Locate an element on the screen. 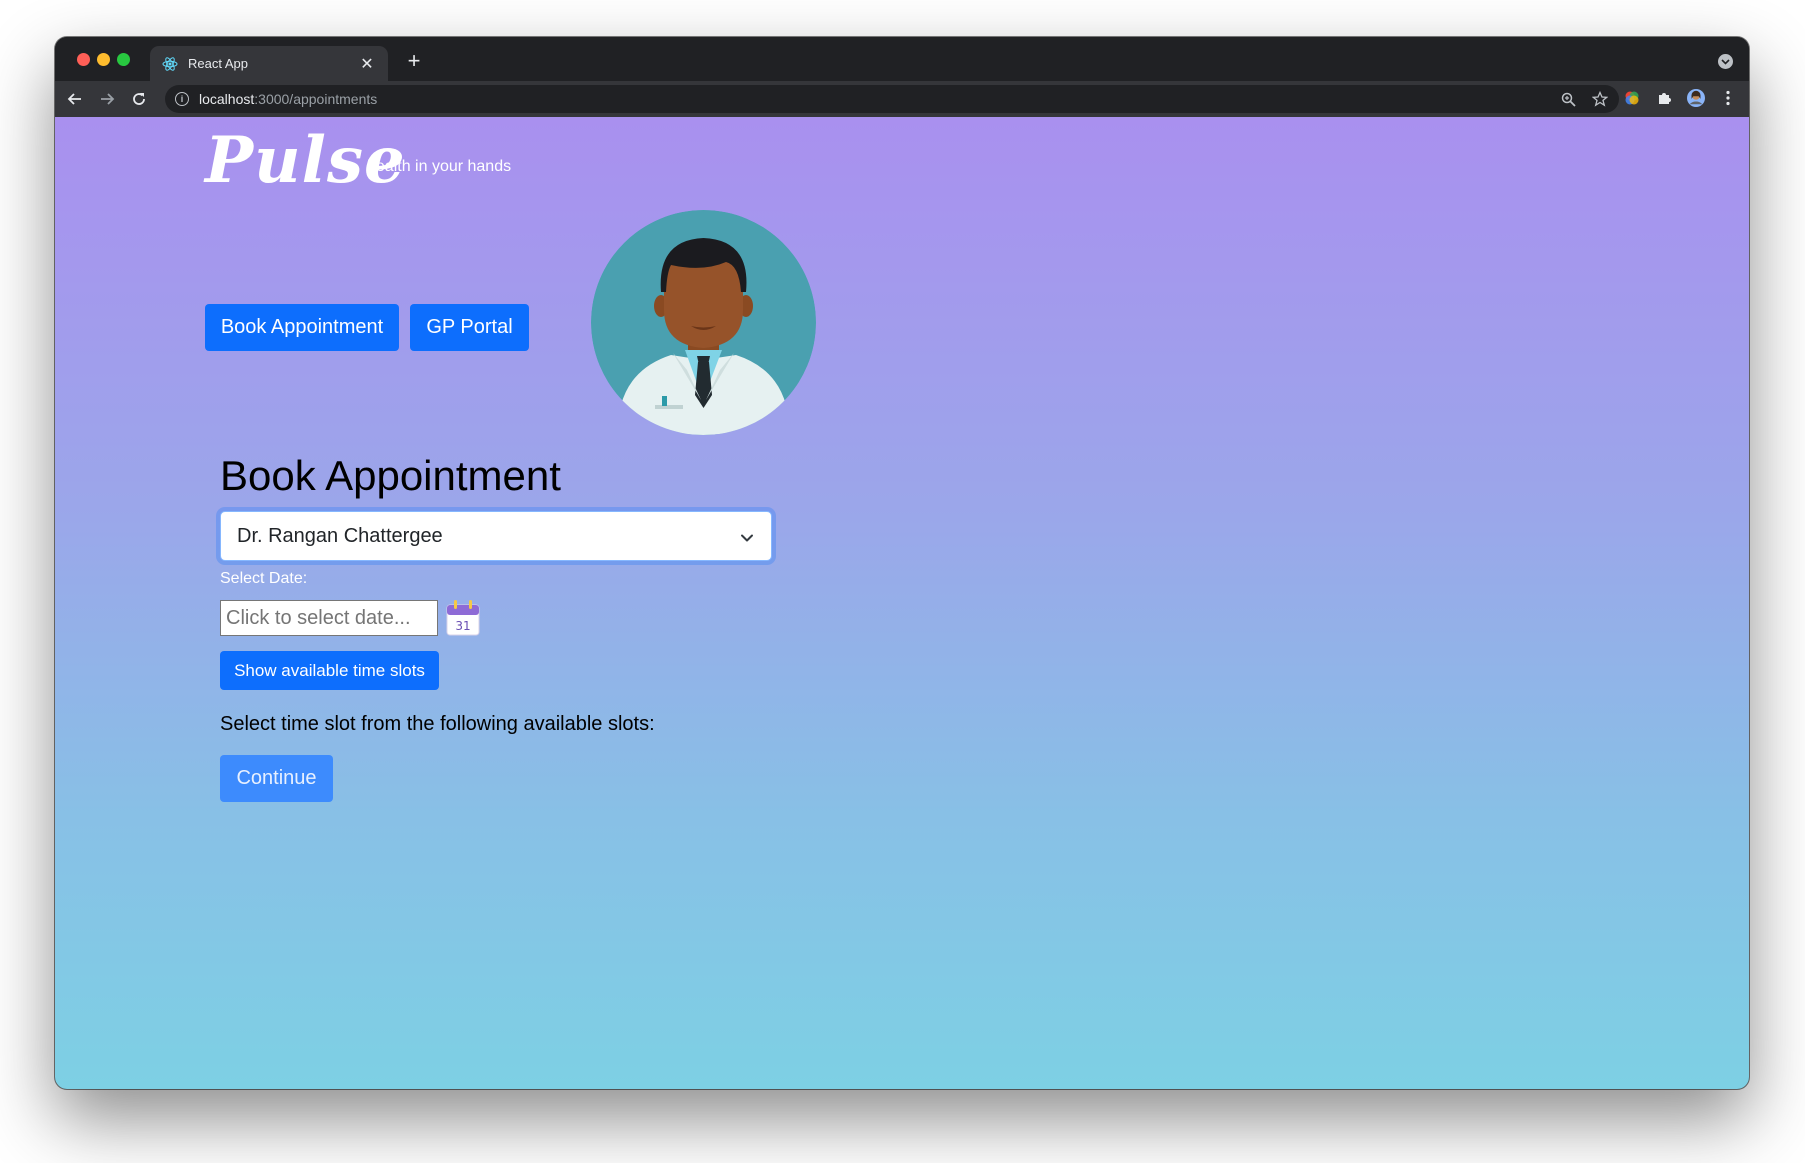 This screenshot has width=1805, height=1163. browser-toolbar: i localhost :3000/appointments is located at coordinates (902, 99).